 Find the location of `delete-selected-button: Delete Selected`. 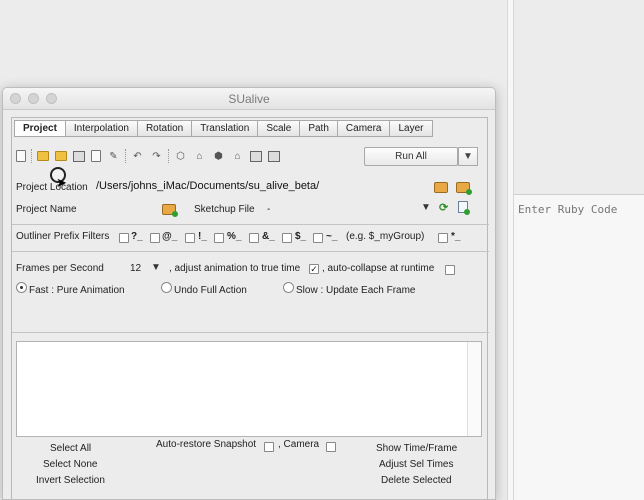

delete-selected-button: Delete Selected is located at coordinates (416, 480).